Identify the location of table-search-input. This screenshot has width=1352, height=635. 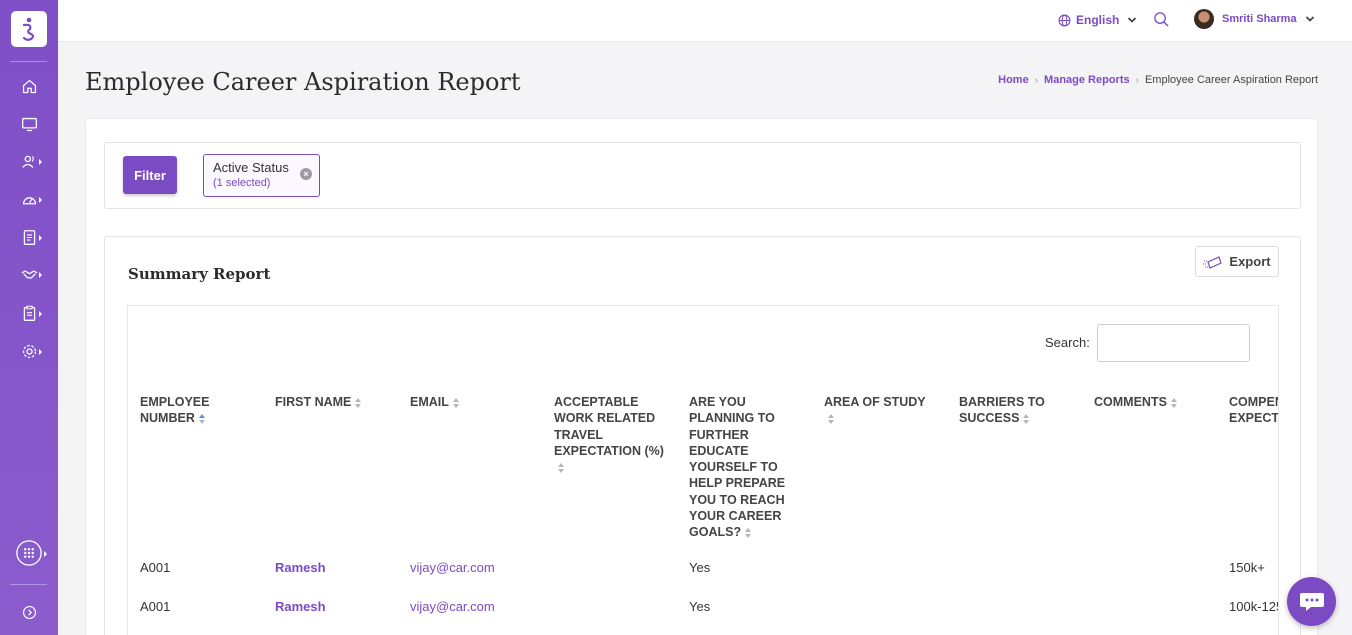
(1173, 343).